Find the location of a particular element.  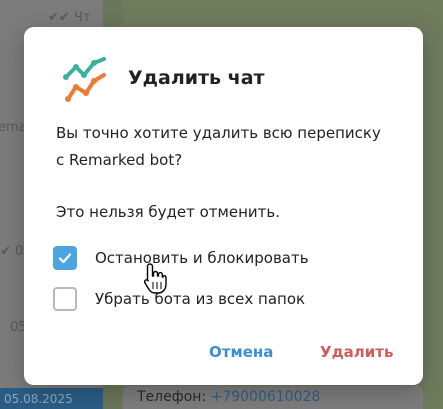

chat-list-selected-row: 05.08.2025 is located at coordinates (51, 398).